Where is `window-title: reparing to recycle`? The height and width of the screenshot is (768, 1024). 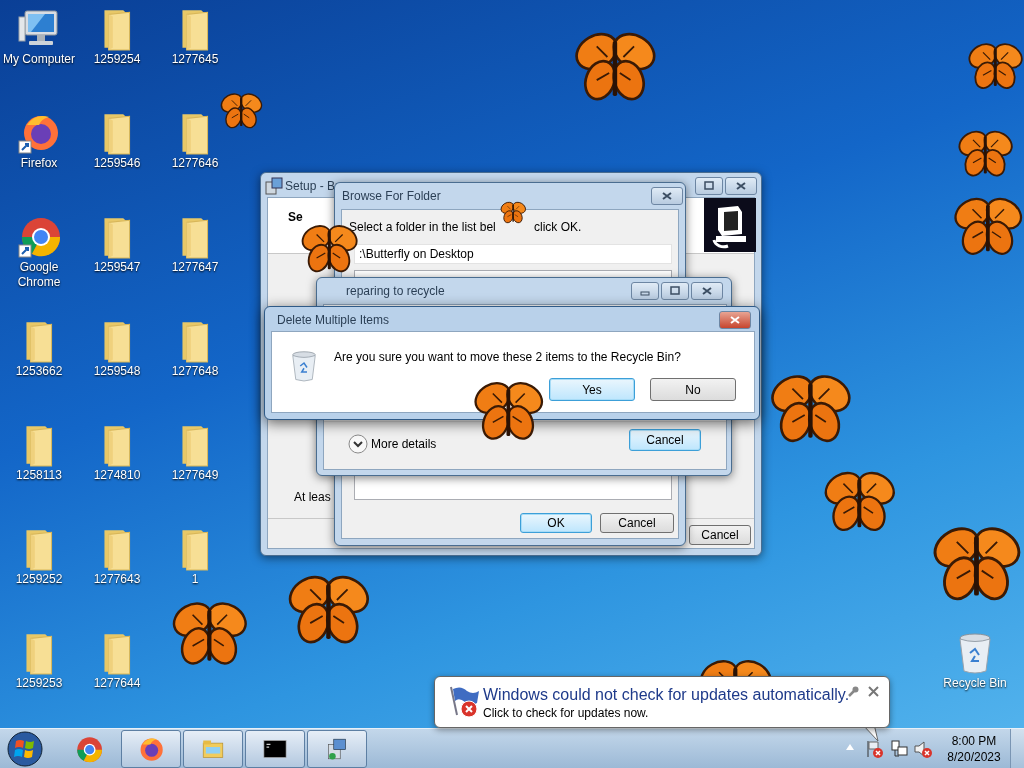 window-title: reparing to recycle is located at coordinates (395, 291).